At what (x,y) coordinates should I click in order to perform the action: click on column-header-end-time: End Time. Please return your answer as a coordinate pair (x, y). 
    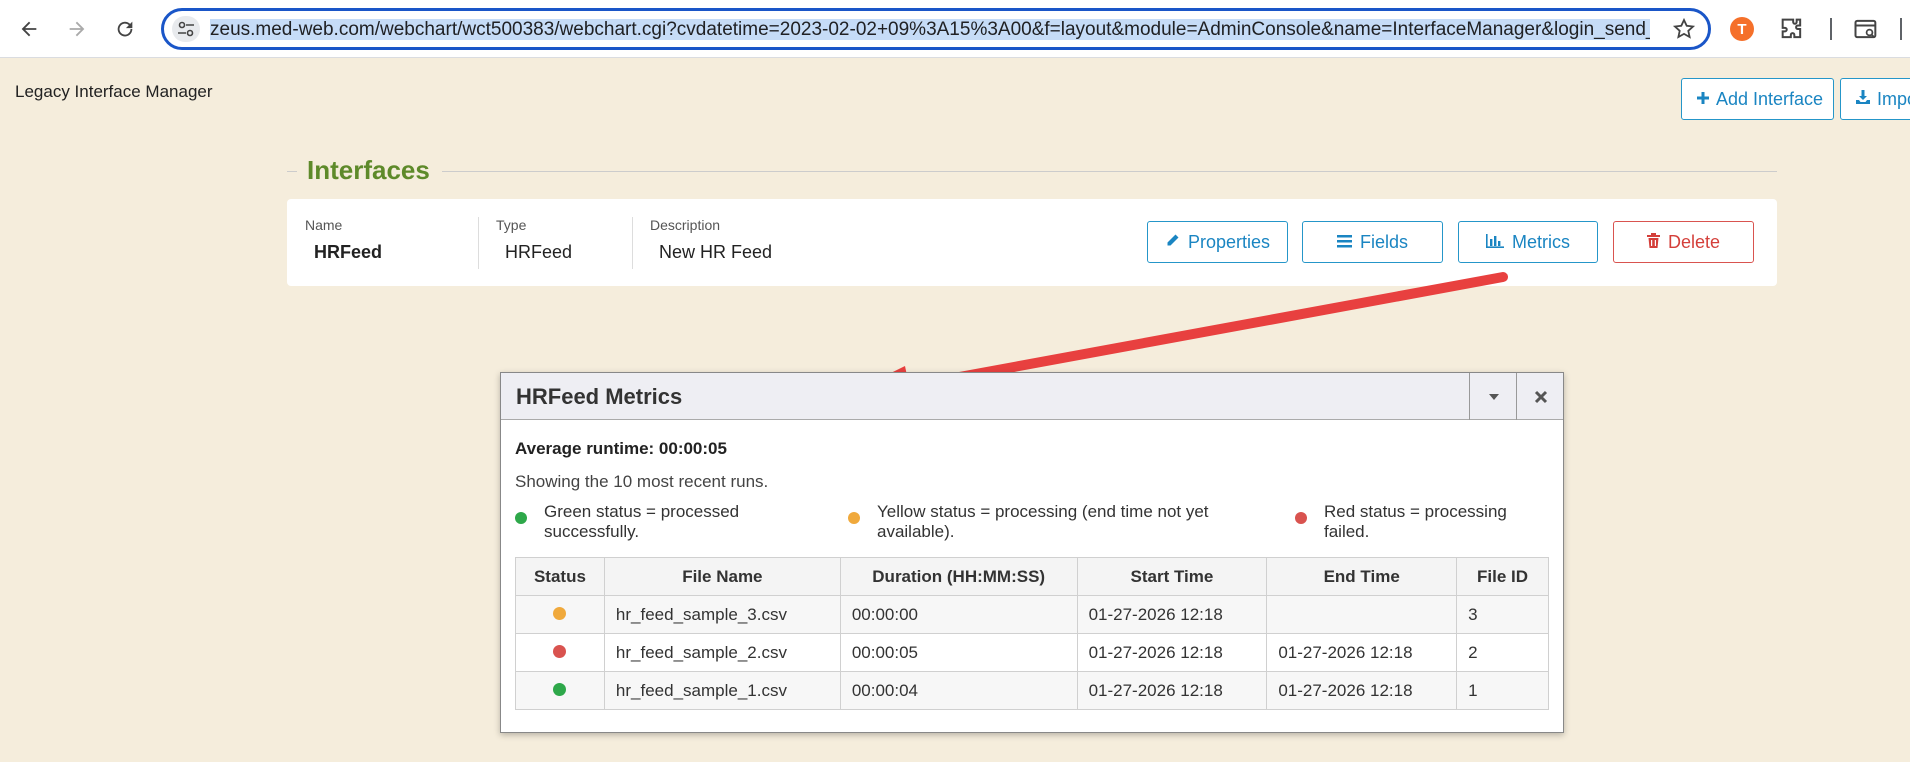
    Looking at the image, I should click on (1362, 576).